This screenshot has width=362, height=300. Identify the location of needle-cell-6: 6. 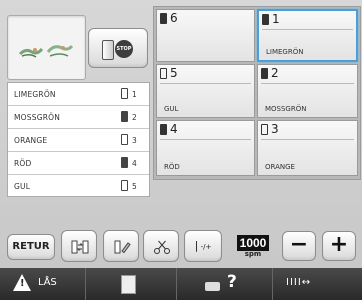
(205, 35).